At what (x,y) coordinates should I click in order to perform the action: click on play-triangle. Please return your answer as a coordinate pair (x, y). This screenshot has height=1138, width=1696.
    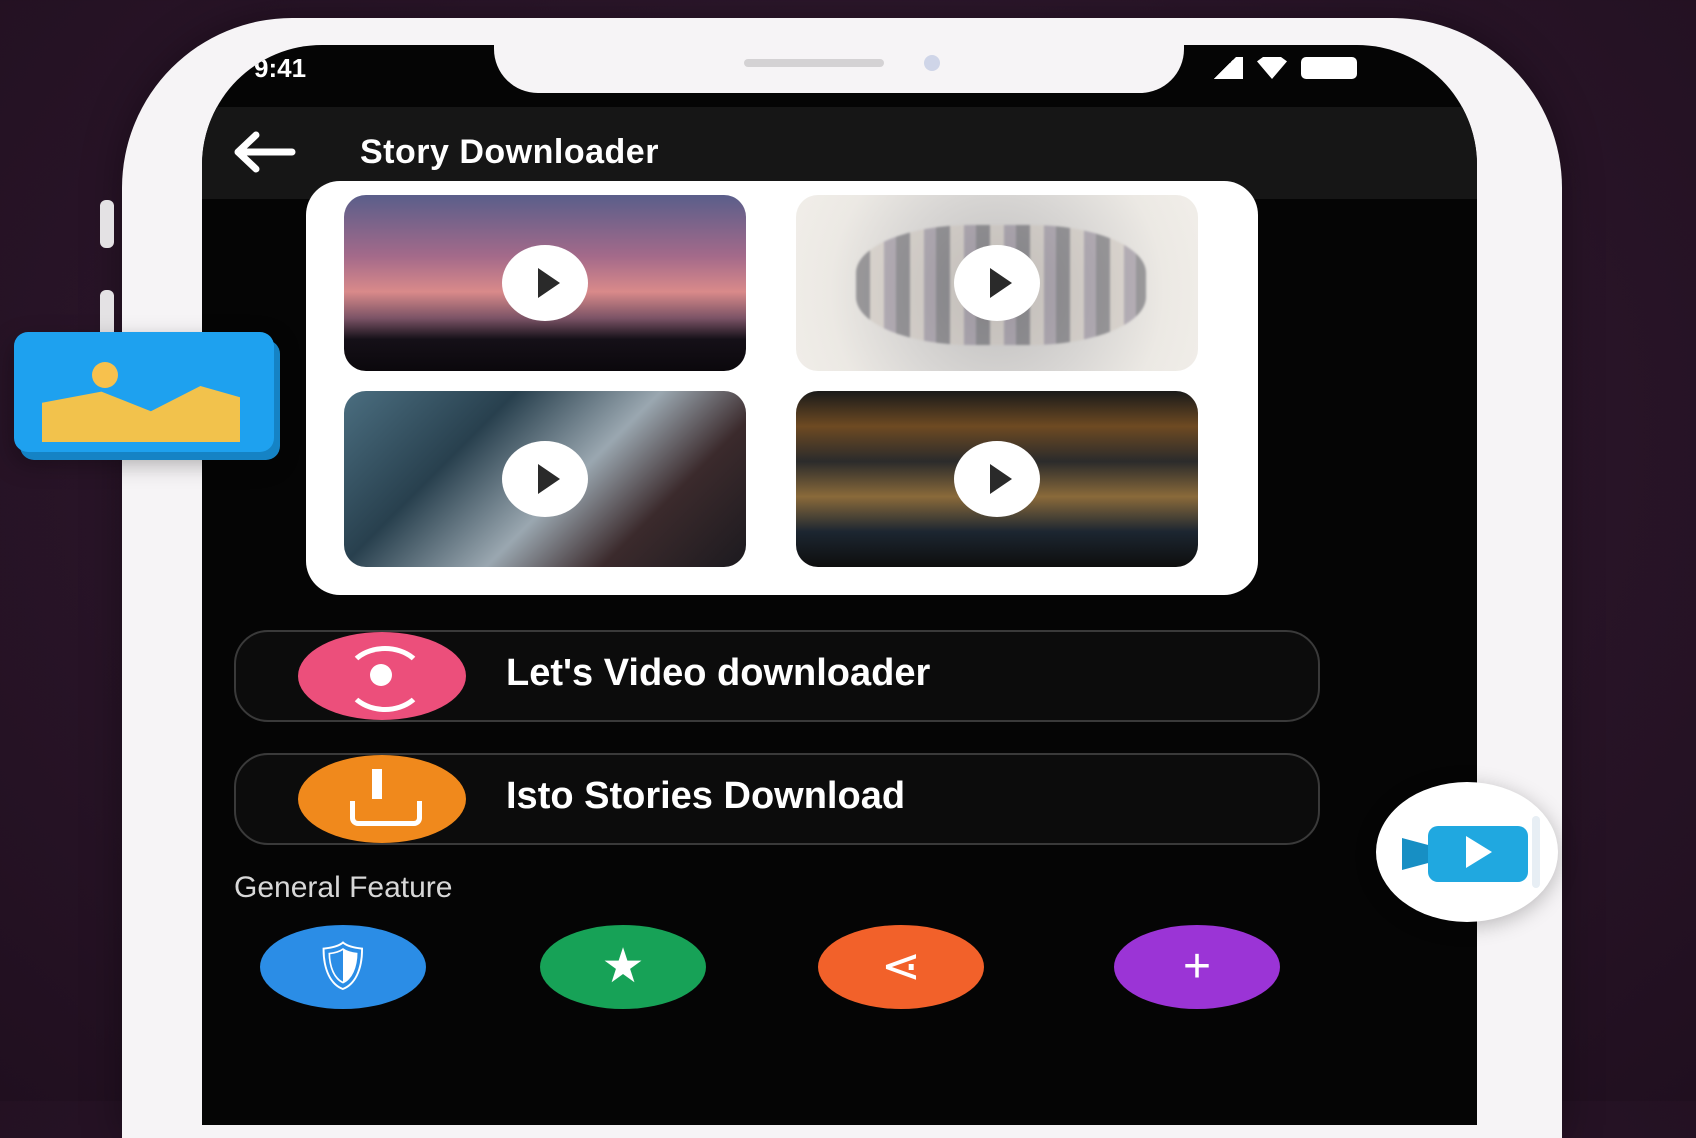
    Looking at the image, I should click on (1479, 852).